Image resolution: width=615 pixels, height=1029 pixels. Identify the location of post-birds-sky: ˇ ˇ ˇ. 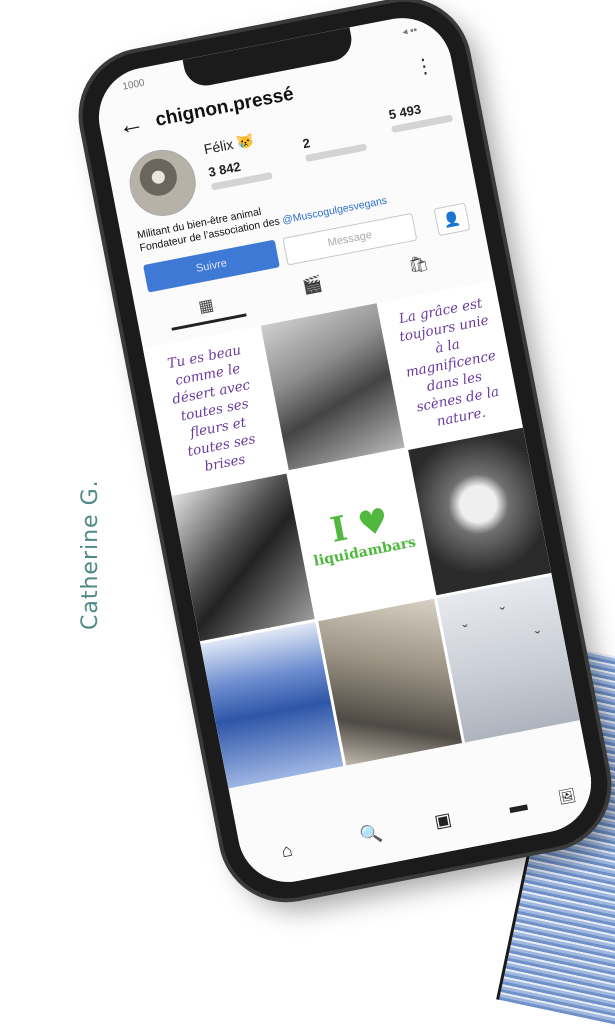
(508, 659).